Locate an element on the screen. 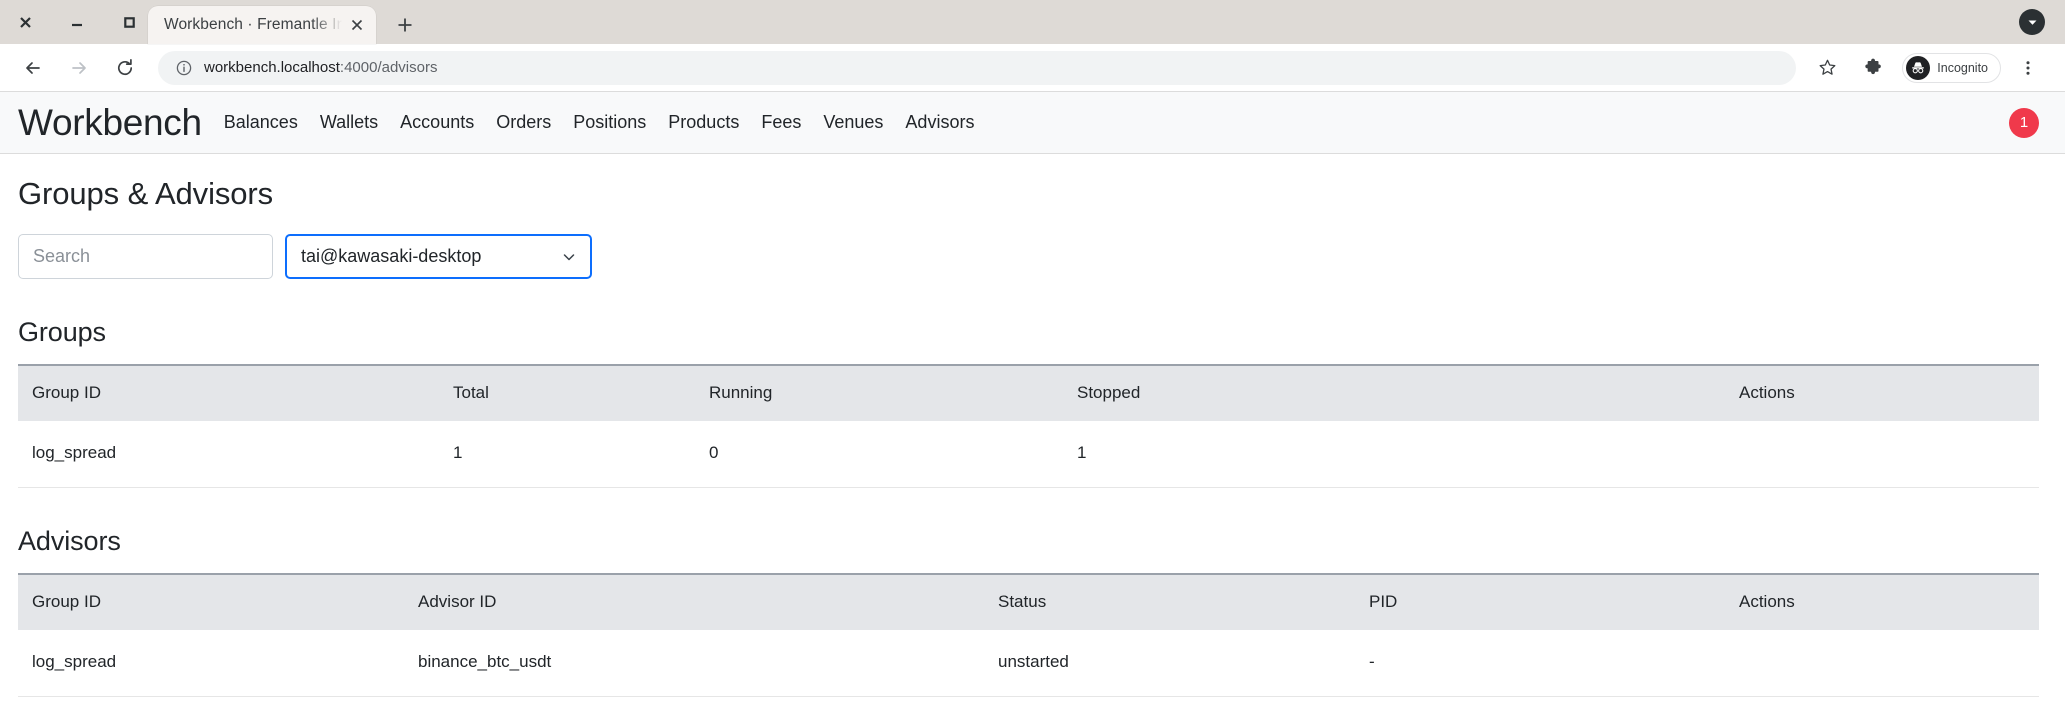 The image size is (2065, 724). address-bar-path: :4000/advisors is located at coordinates (388, 67).